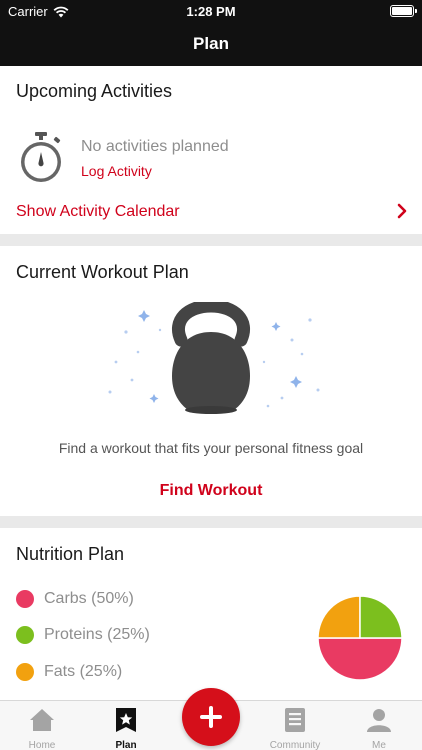 The image size is (422, 750). I want to click on log-activity-link: Log Activity, so click(116, 171).